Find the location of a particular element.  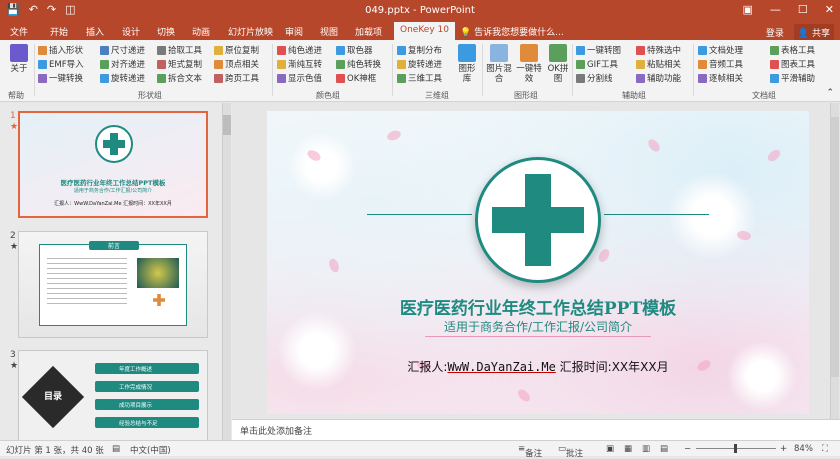

tab-design: 设计 is located at coordinates (131, 31).